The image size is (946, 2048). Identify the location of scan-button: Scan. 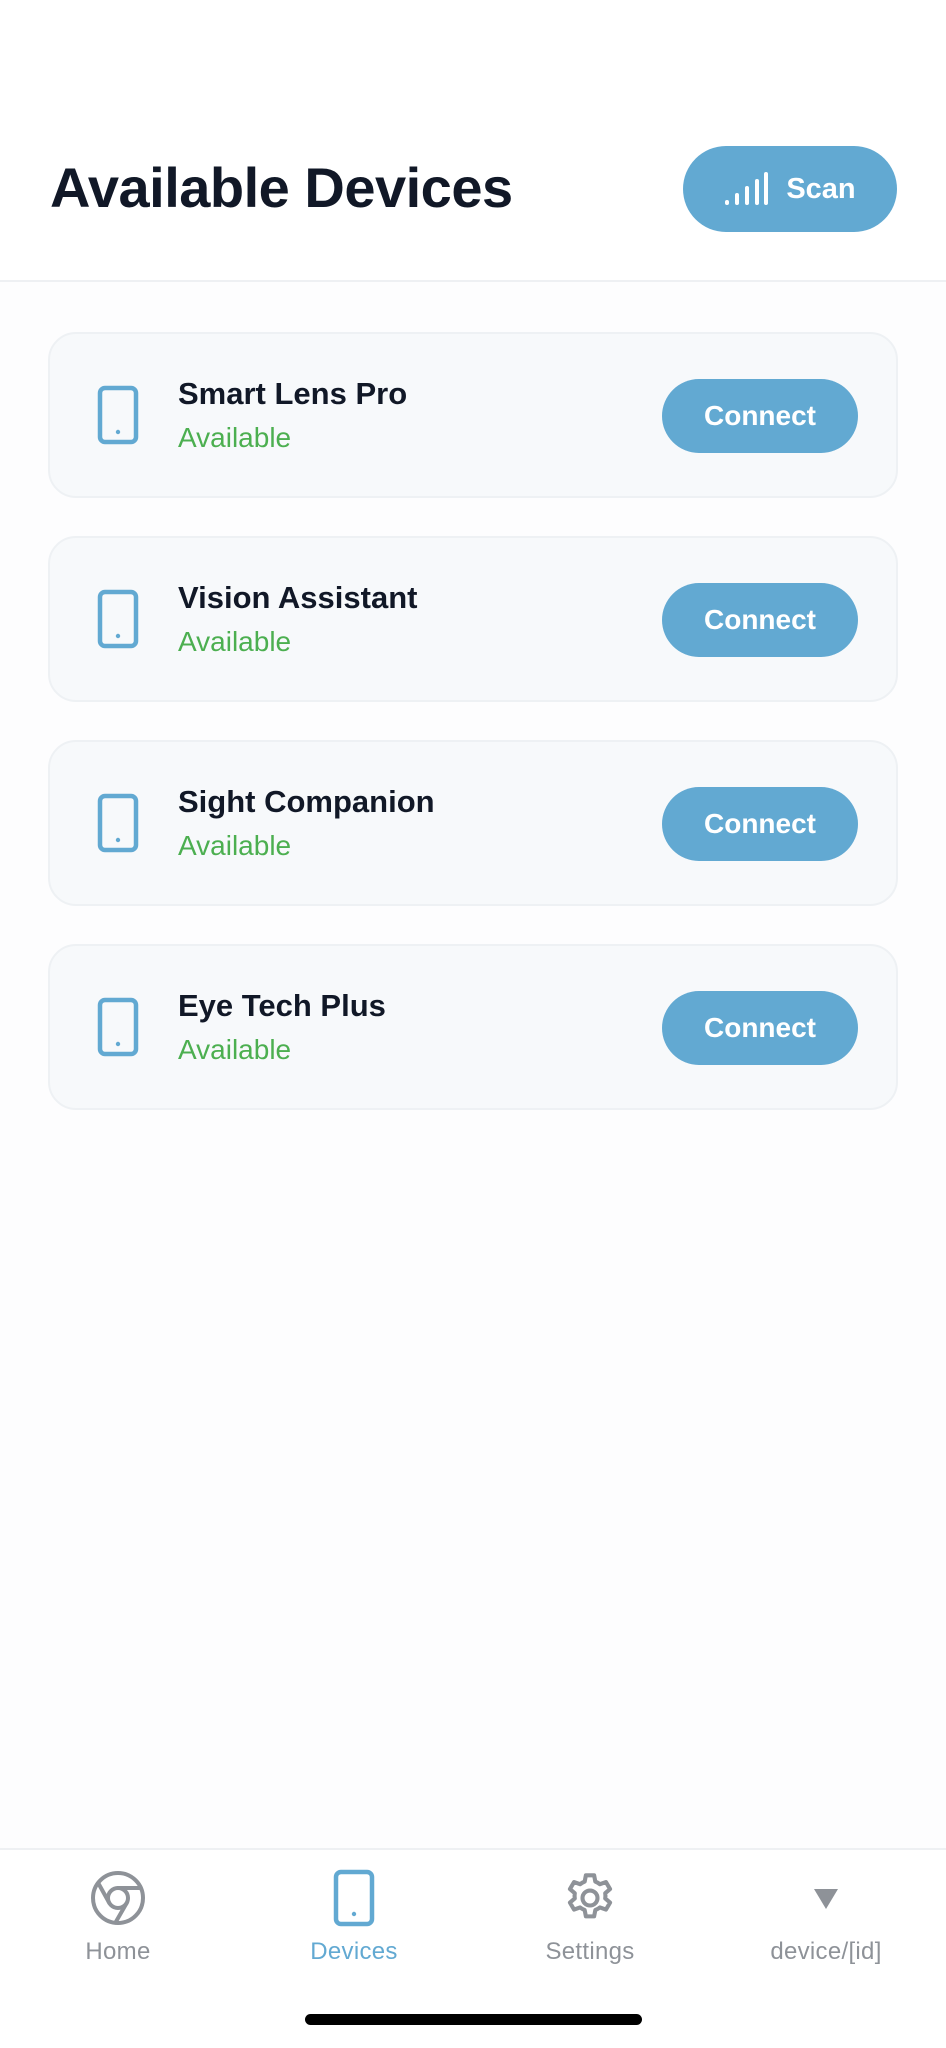
(790, 189).